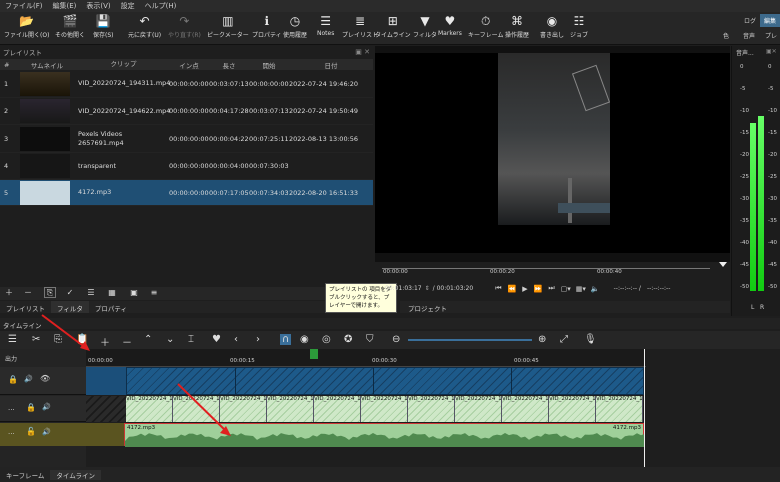  Describe the element at coordinates (65, 6) in the screenshot. I see `menu-item: 編集(E)` at that location.